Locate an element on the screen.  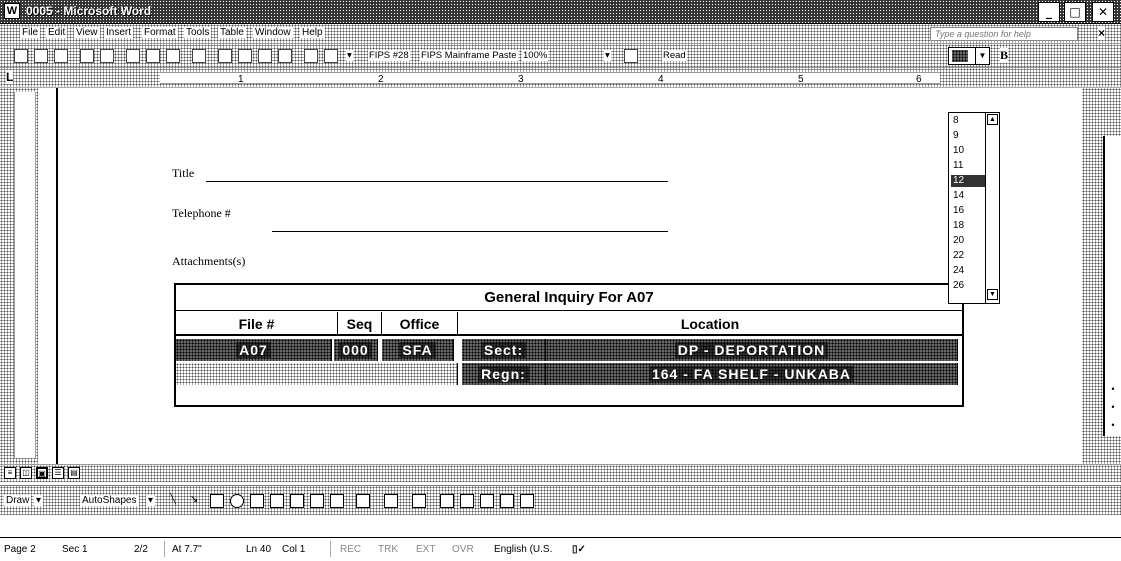
help-question-input: Type a question for help is located at coordinates (1004, 34).